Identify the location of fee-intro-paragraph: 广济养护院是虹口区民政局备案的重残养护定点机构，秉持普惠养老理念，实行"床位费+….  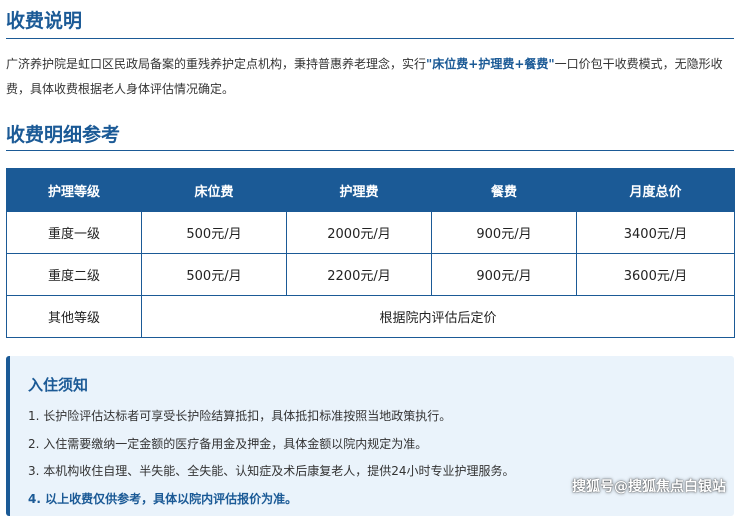
(370, 77).